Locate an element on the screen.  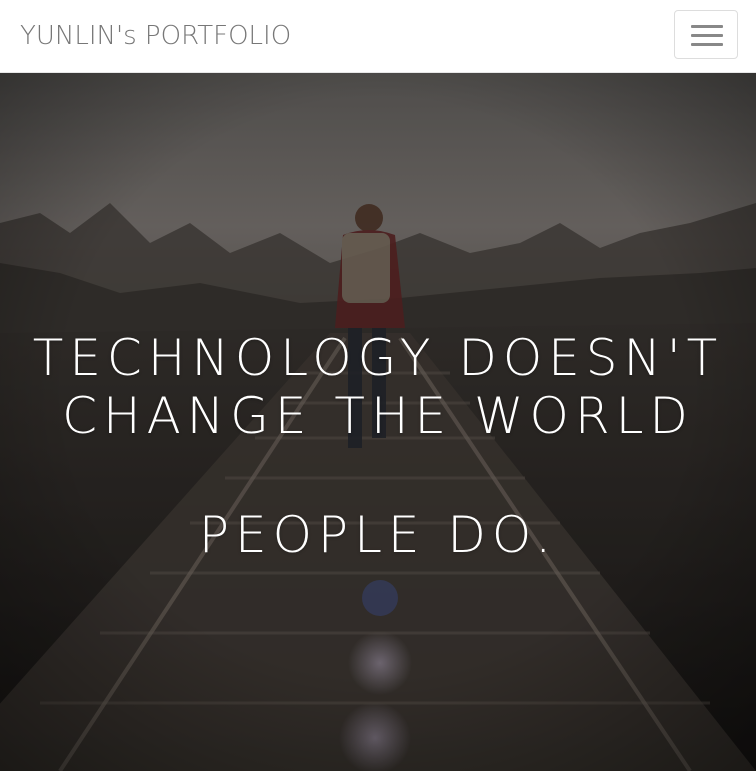
hero-headline-line2: CHANGE THE WORLD is located at coordinates (378, 416).